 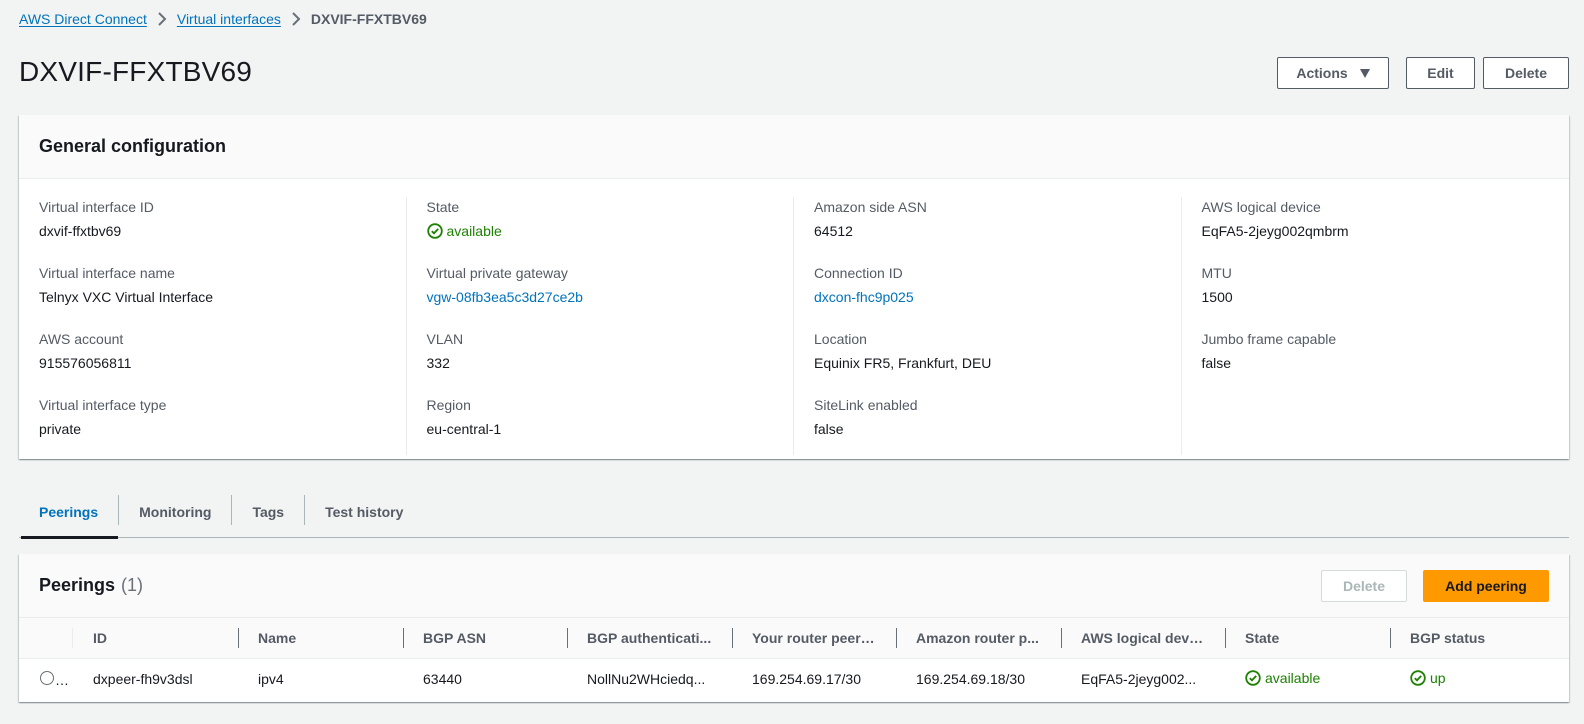 I want to click on delete-peering-button: Delete, so click(x=1364, y=585).